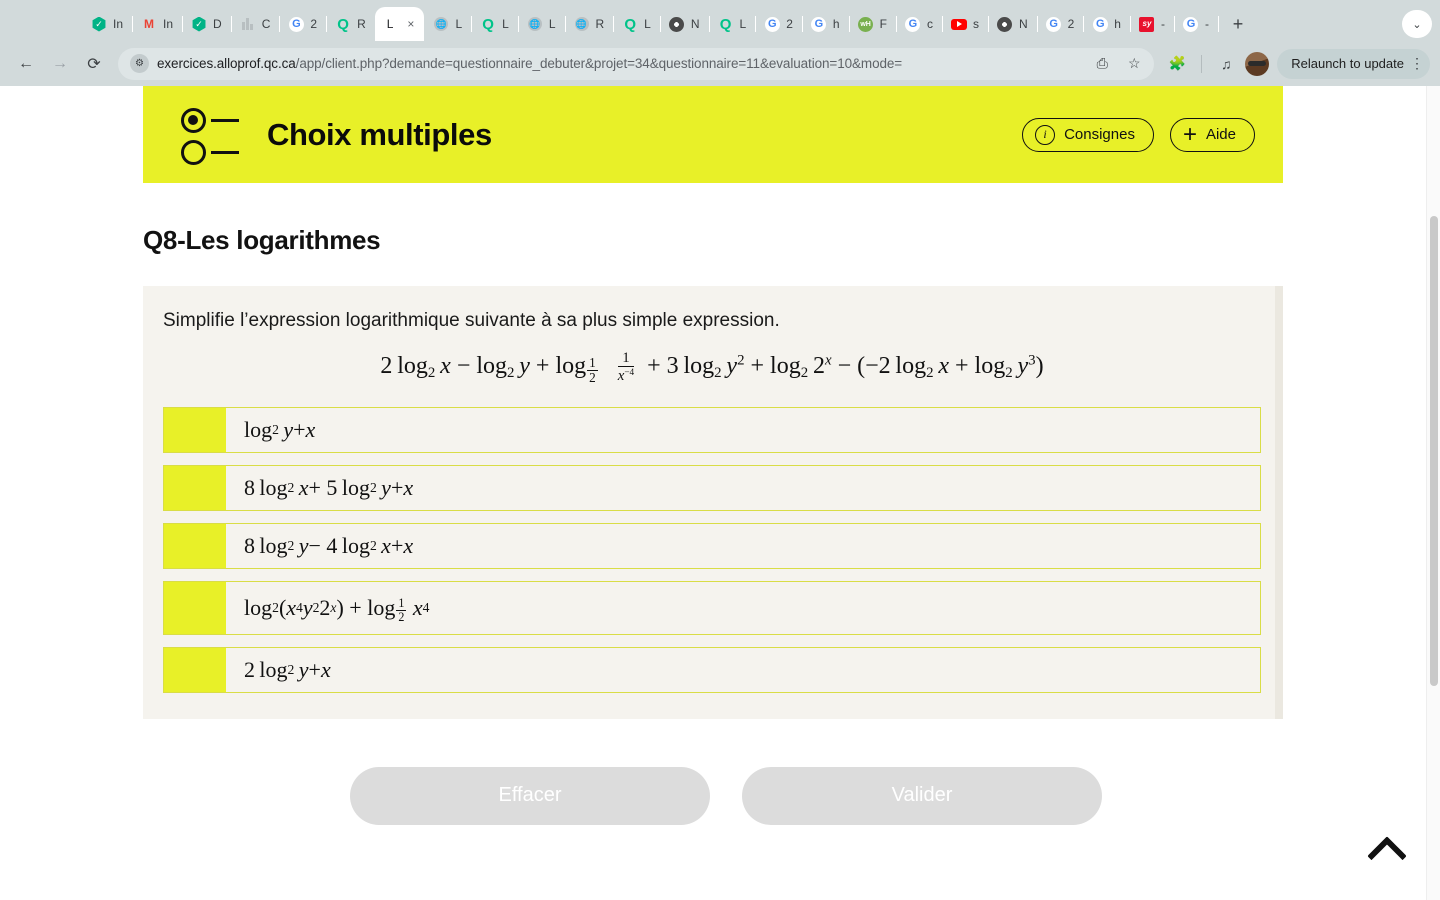  I want to click on profile-avatar, so click(1257, 63).